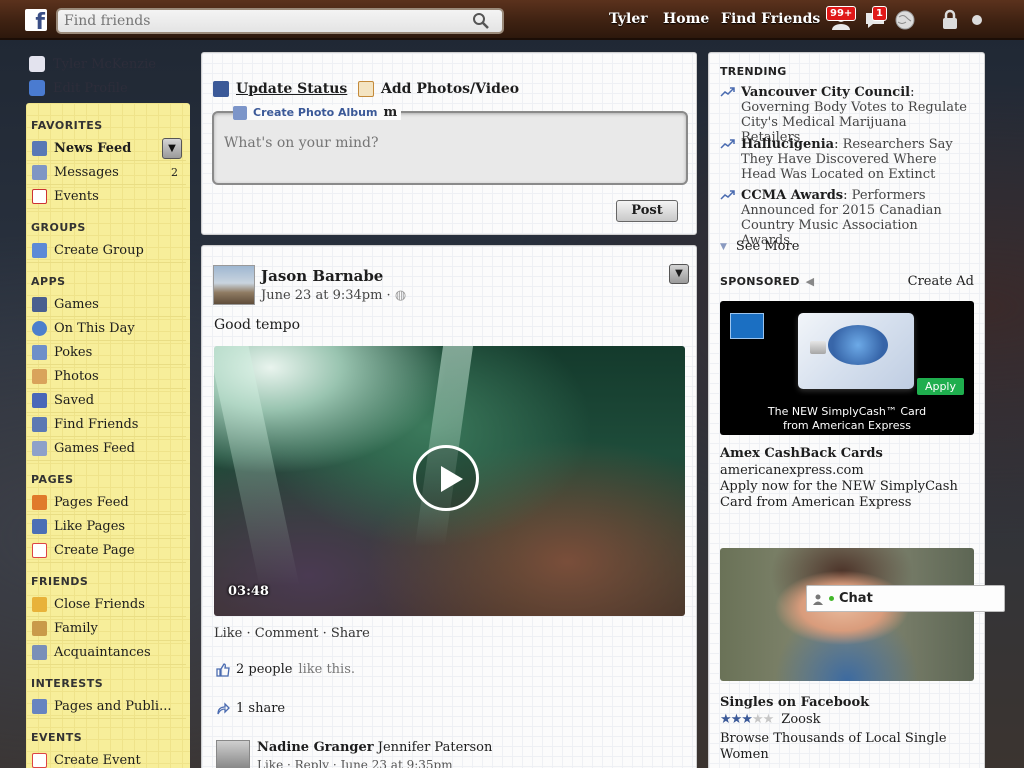 This screenshot has width=1024, height=768. Describe the element at coordinates (92, 88) in the screenshot. I see `edit-profile-link: Edit Profile` at that location.